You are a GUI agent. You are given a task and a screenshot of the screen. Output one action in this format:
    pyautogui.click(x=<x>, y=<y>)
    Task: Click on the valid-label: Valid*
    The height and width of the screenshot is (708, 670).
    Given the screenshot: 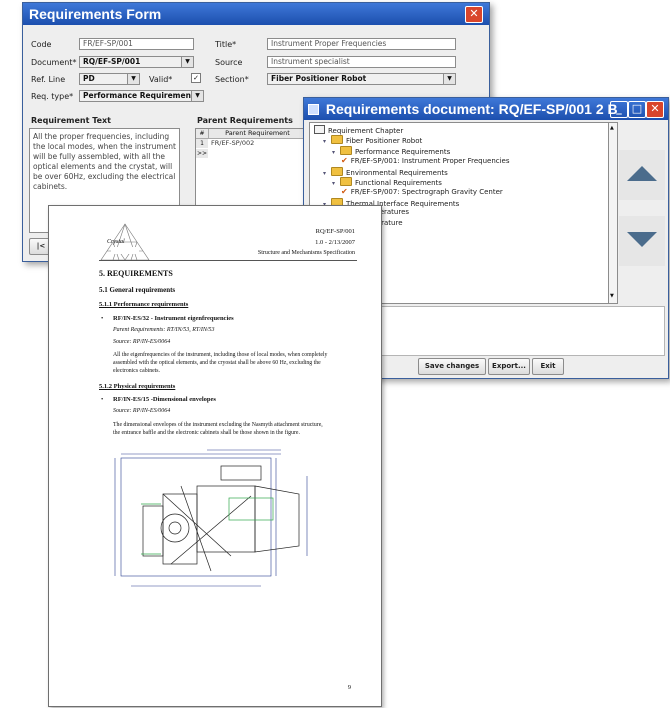 What is the action you would take?
    pyautogui.click(x=161, y=79)
    